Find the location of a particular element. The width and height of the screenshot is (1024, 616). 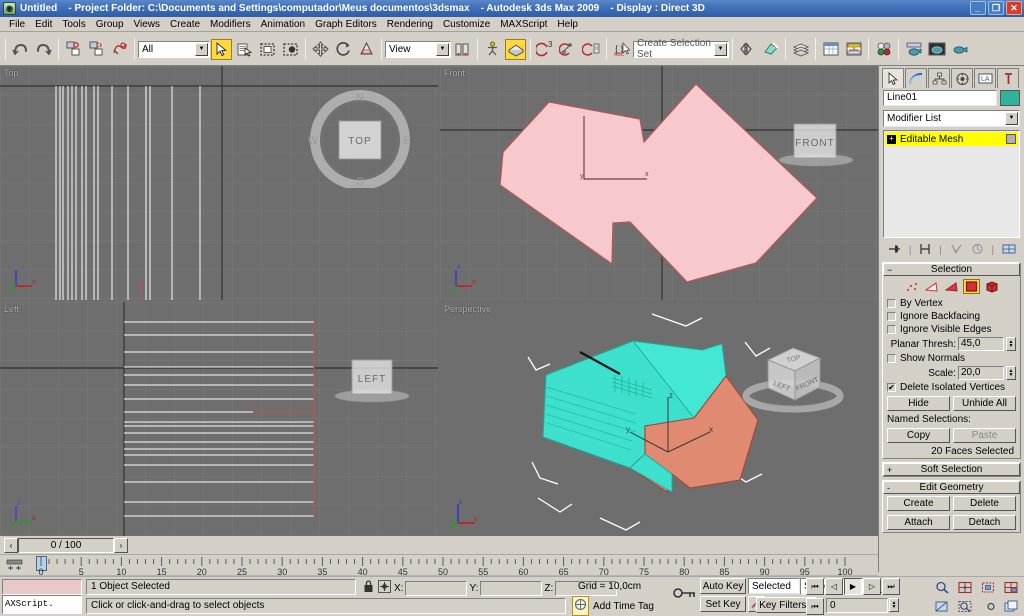

detach-button: Detach is located at coordinates (984, 522).